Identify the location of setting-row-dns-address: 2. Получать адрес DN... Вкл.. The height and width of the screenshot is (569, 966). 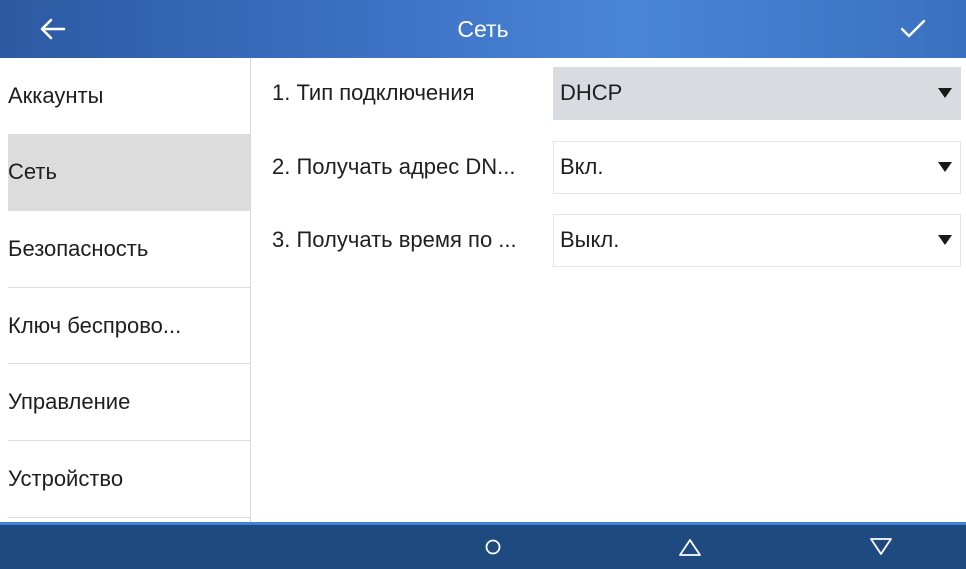
(609, 167).